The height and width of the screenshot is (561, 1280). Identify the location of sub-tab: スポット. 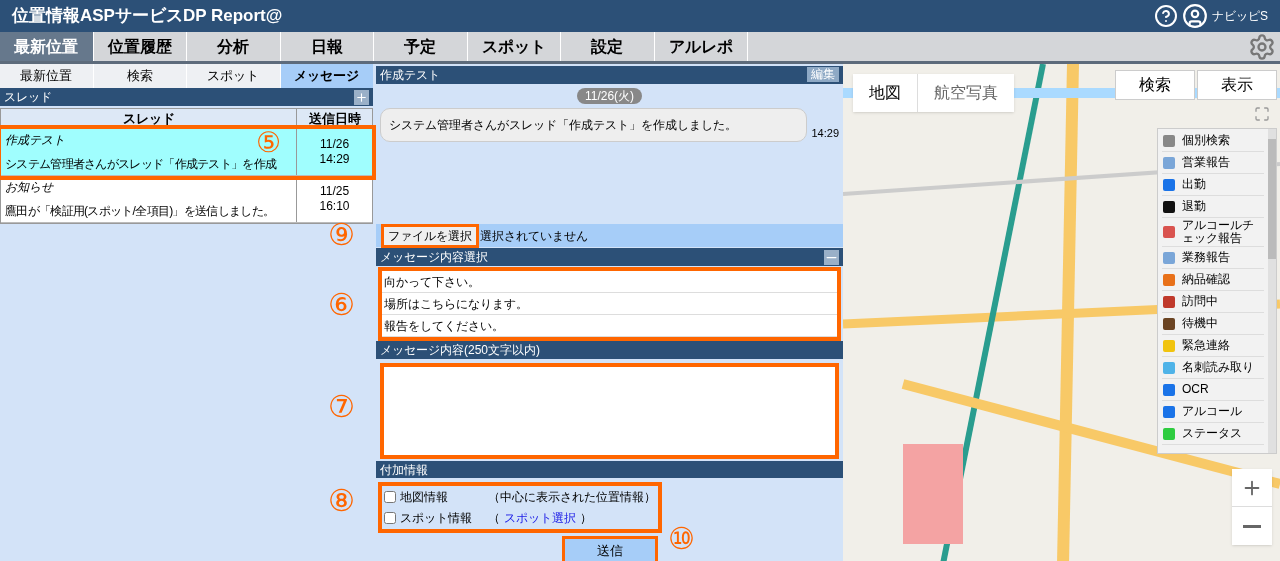
(234, 76).